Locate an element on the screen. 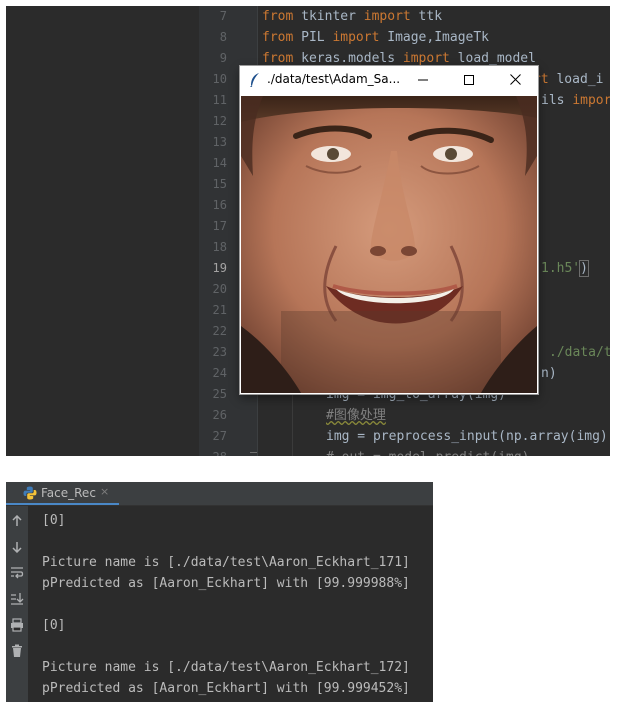 This screenshot has width=617, height=710. print-icon is located at coordinates (17, 625).